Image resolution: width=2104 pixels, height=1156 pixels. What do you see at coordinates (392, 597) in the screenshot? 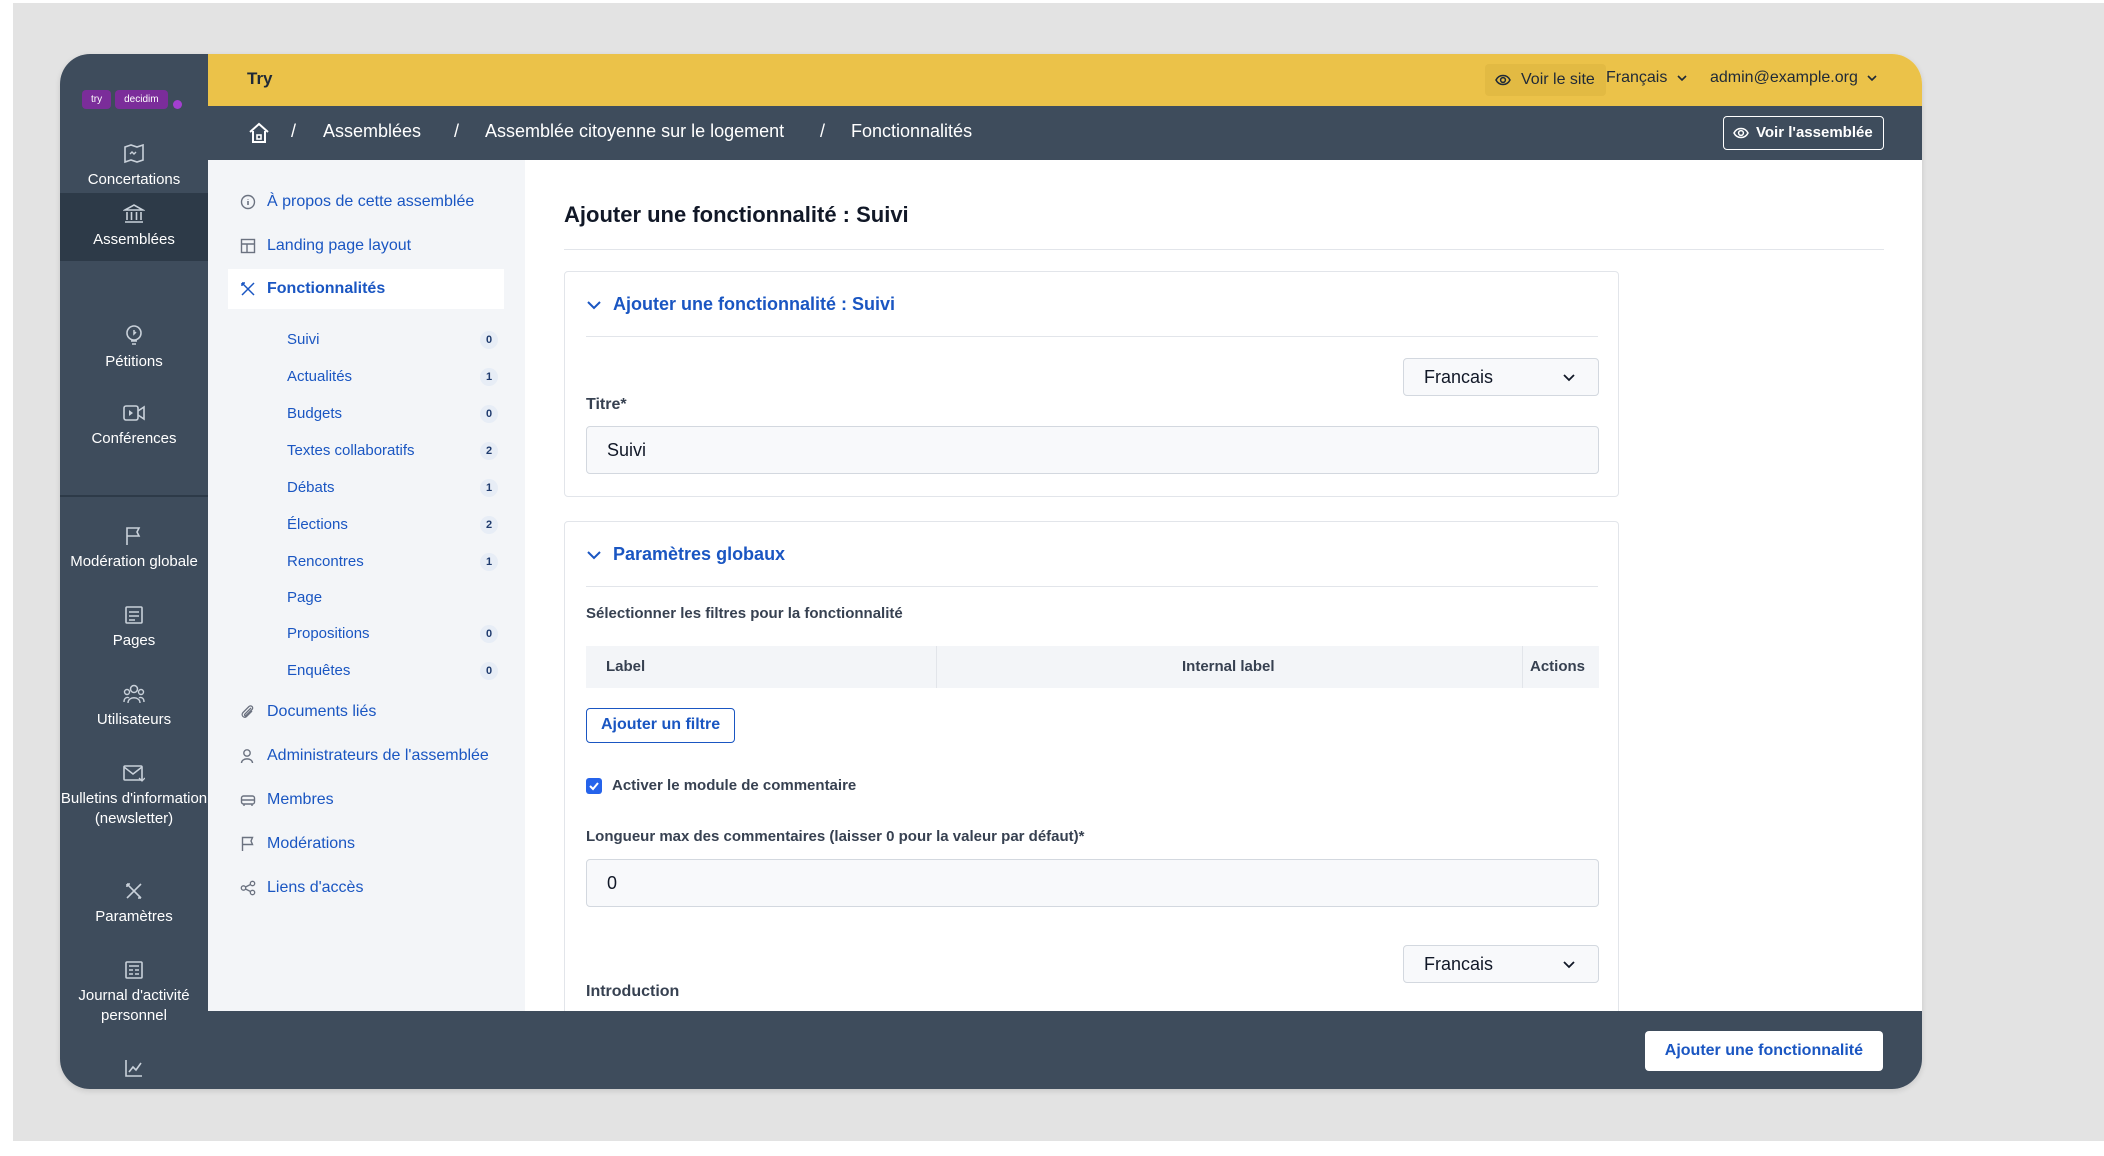
I see `component-item-page: Page` at bounding box center [392, 597].